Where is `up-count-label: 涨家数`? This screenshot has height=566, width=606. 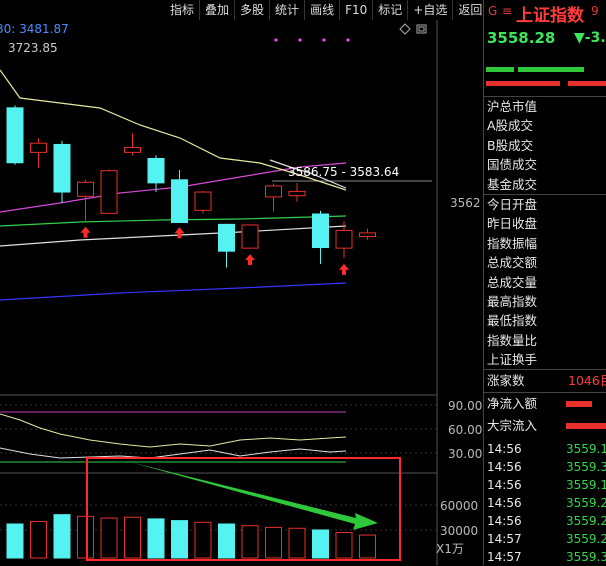
up-count-label: 涨家数 is located at coordinates (506, 381).